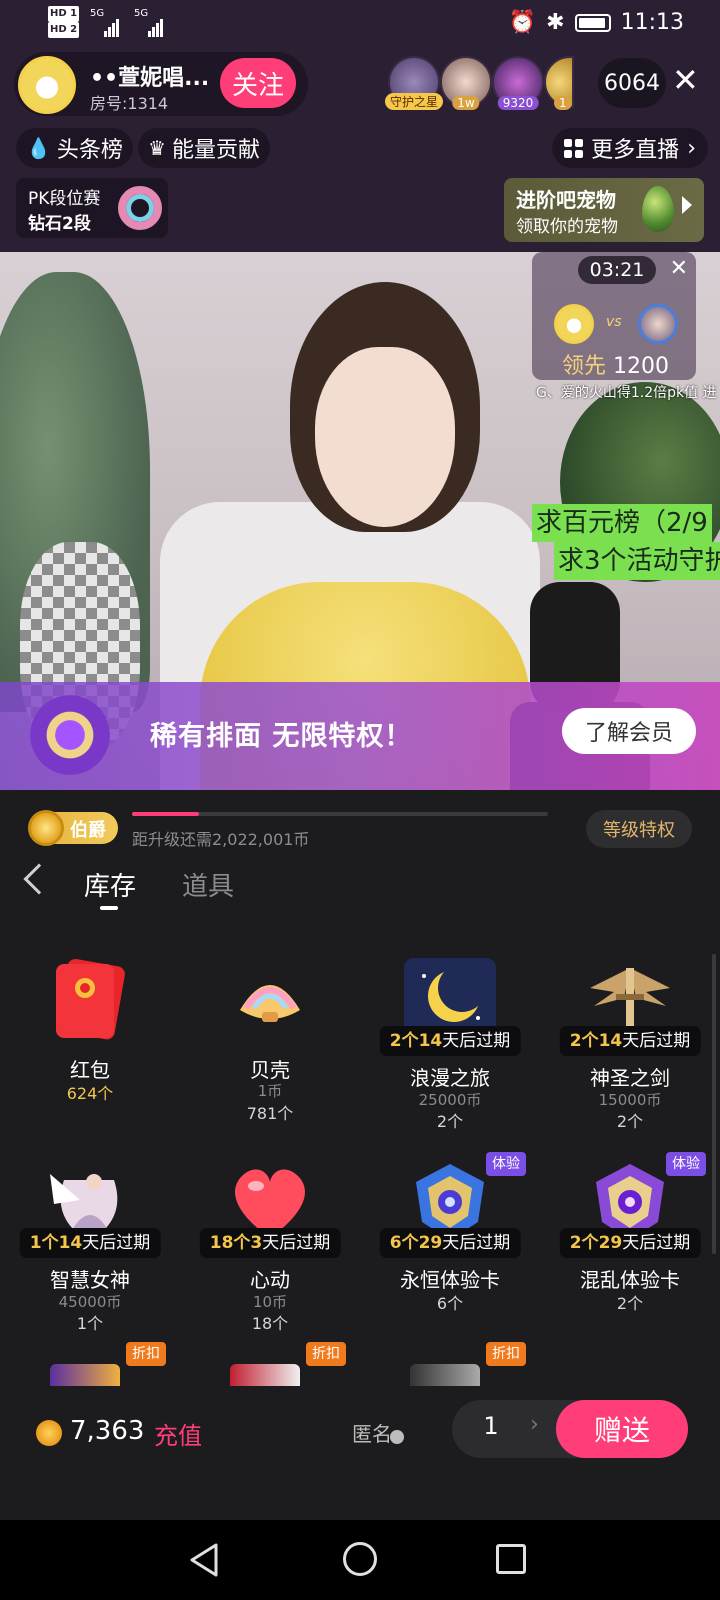  I want to click on status-right: ⏰ ✱ 11:13, so click(596, 22).